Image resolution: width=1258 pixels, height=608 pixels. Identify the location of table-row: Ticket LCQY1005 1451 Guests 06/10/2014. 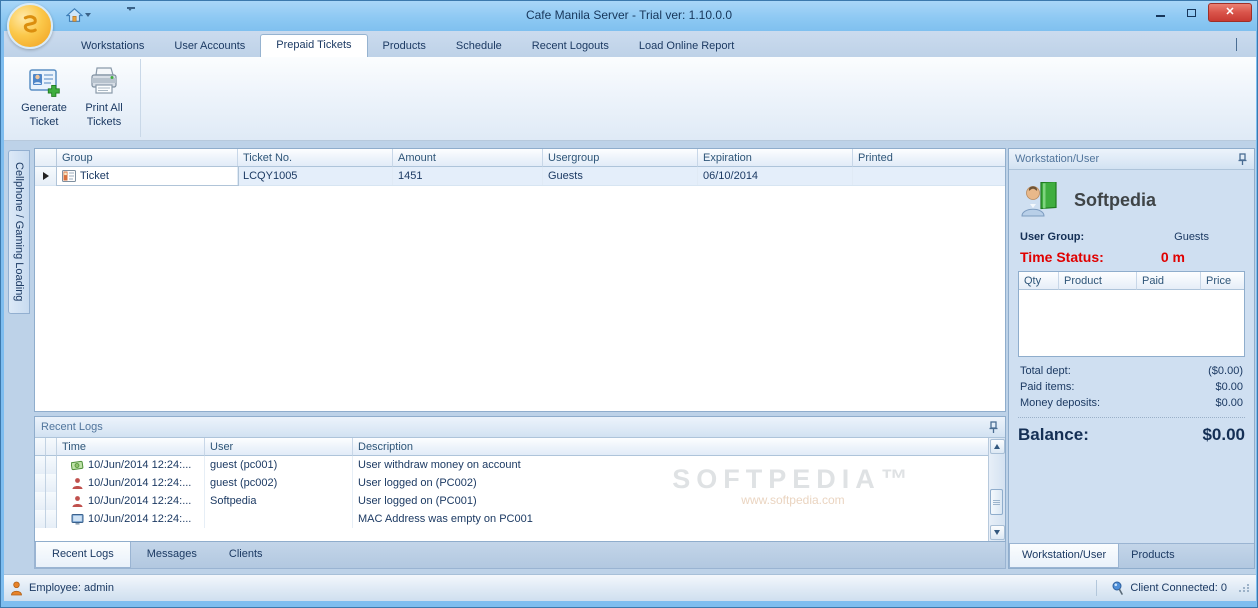
(520, 176).